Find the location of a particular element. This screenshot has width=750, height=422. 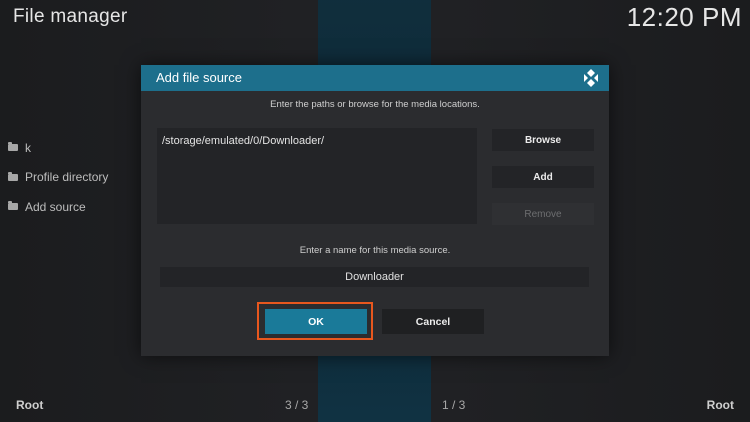

paths-list: /storage/emulated/0/Downloader/ is located at coordinates (317, 176).